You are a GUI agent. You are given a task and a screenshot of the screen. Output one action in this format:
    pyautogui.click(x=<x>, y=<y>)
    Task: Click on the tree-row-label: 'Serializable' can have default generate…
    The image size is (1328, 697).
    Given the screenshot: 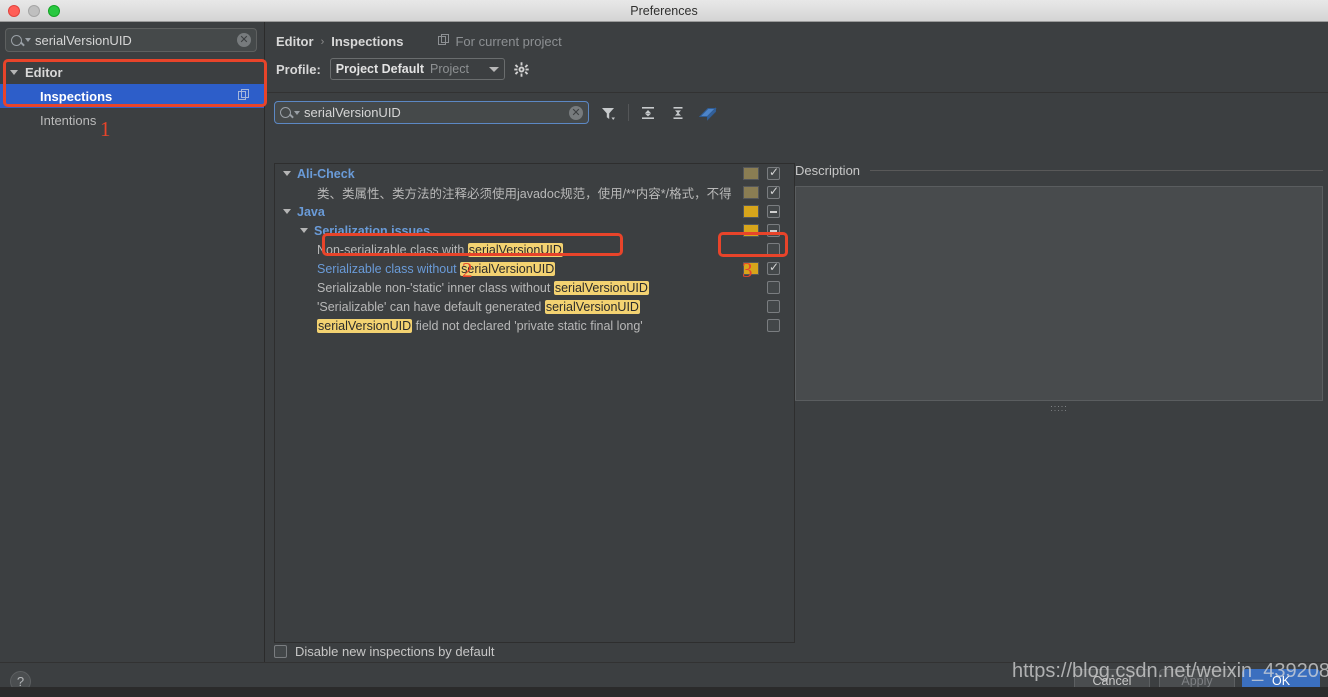 What is the action you would take?
    pyautogui.click(x=478, y=306)
    